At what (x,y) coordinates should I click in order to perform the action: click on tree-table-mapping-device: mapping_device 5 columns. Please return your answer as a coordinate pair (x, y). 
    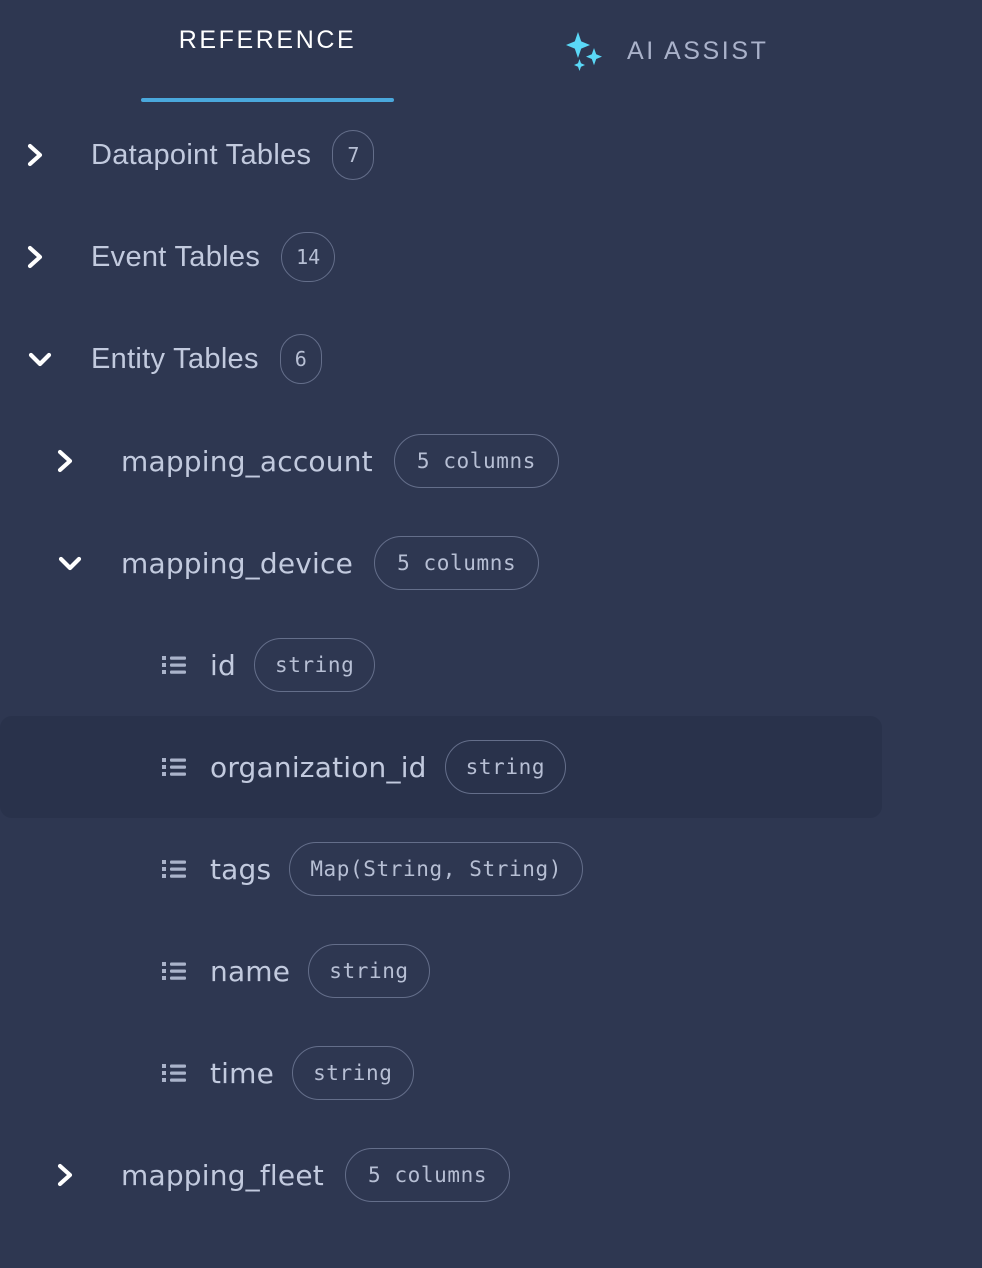
    Looking at the image, I should click on (491, 563).